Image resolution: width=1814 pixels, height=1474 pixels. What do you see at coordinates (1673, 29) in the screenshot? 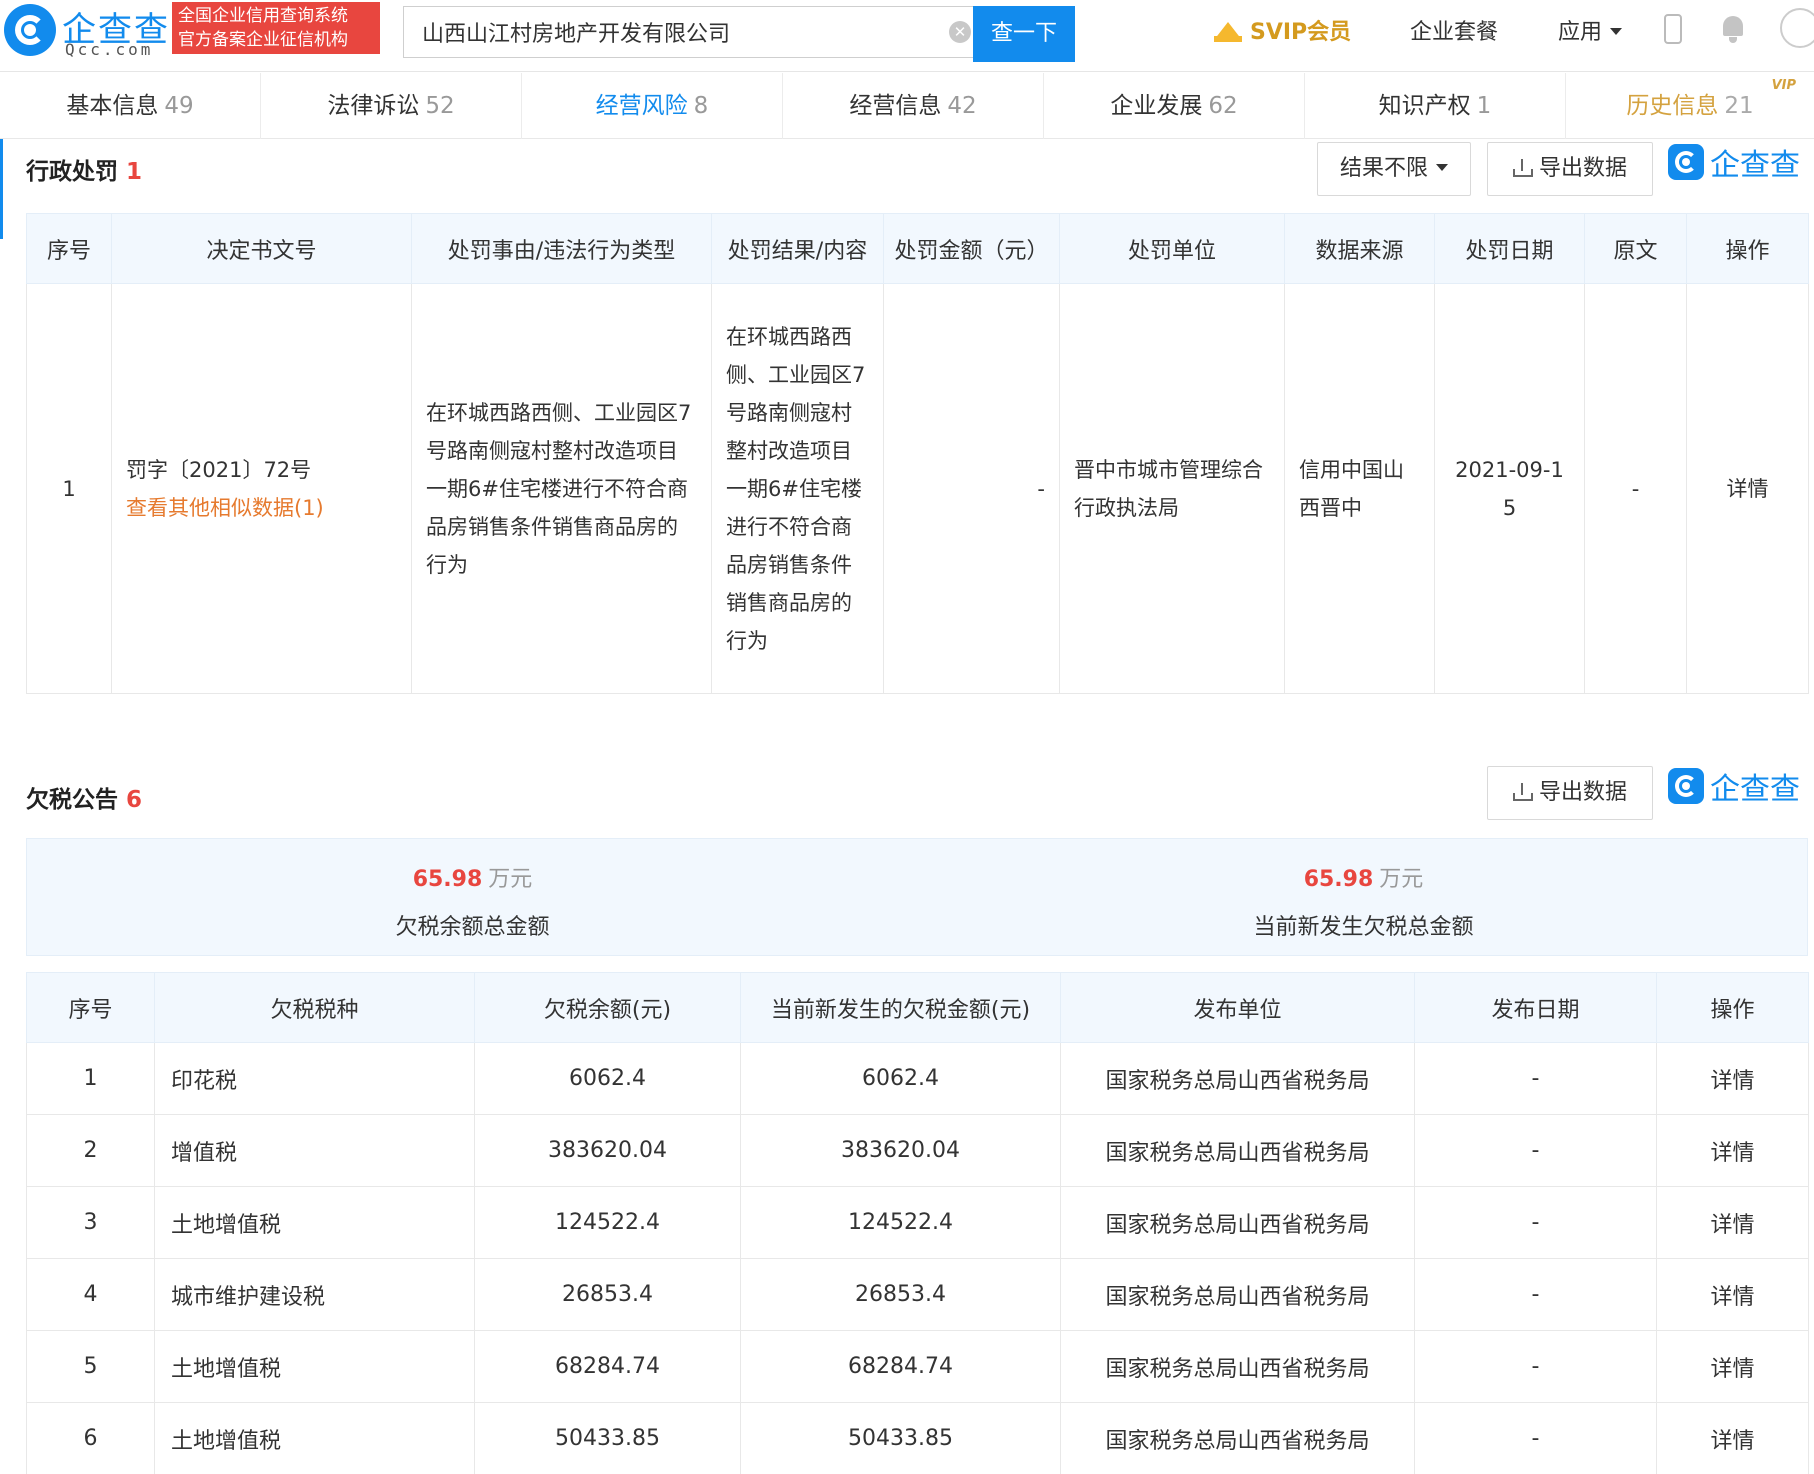
I see `mobile-icon` at bounding box center [1673, 29].